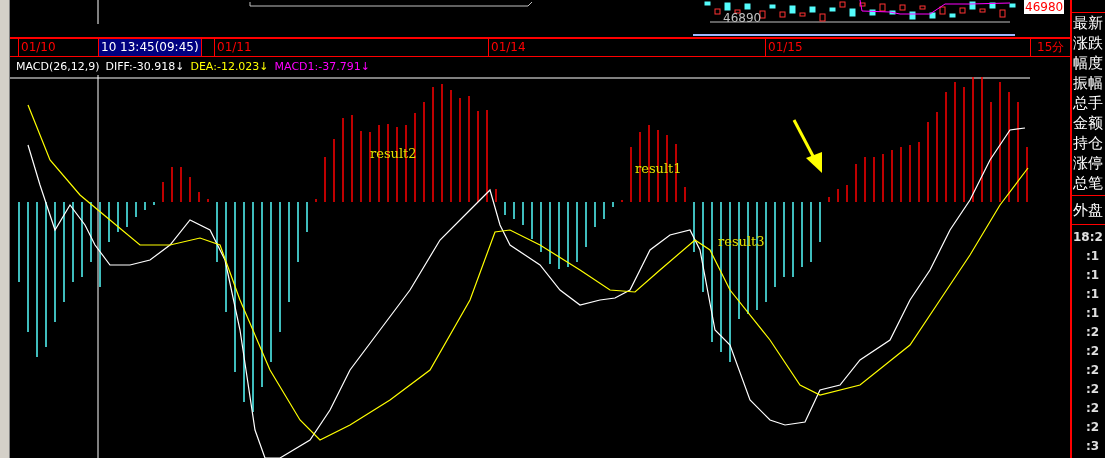 The height and width of the screenshot is (458, 1105). Describe the element at coordinates (234, 47) in the screenshot. I see `time-axis-label: 01/11` at that location.